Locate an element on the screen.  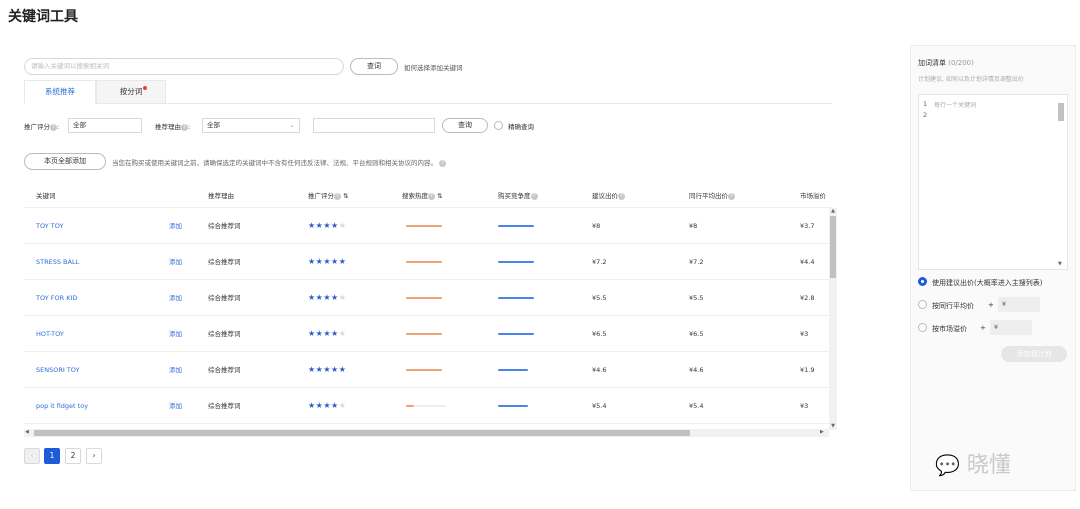
scroll-up-icon: ▲ is located at coordinates (833, 211).